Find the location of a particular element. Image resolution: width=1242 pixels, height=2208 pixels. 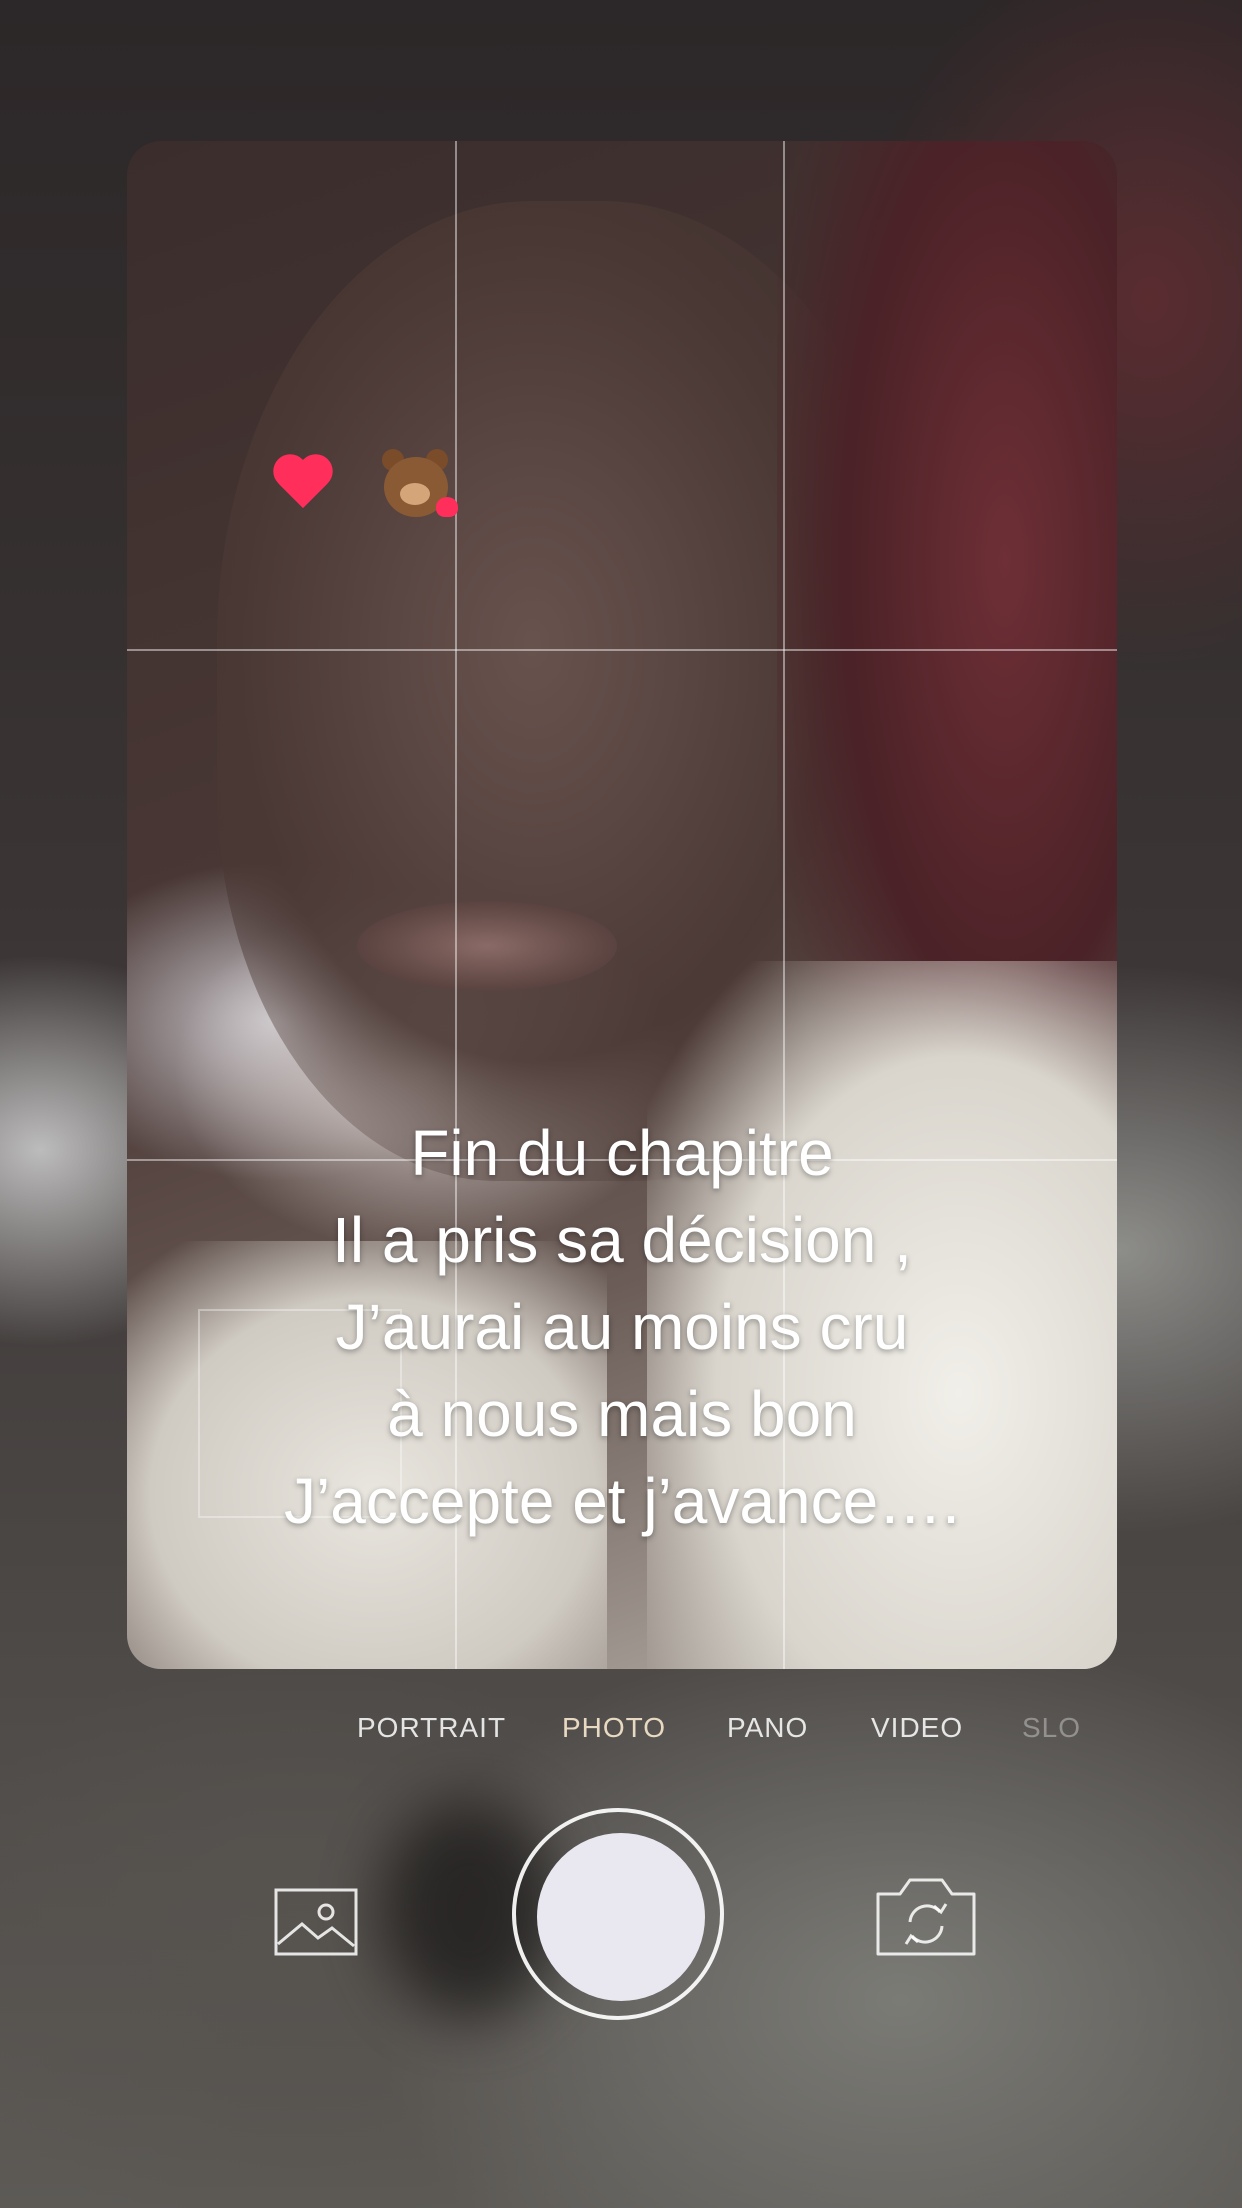

caption-line: Il a pris sa décision , is located at coordinates (622, 1240).